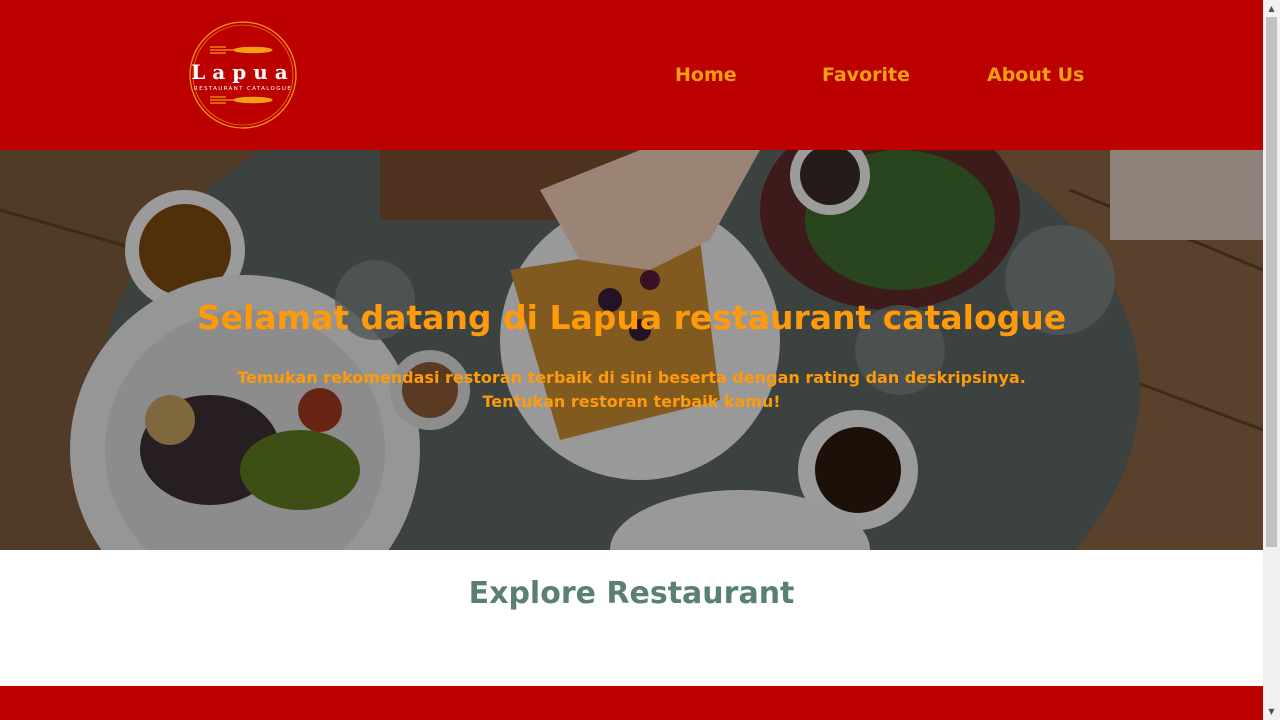  What do you see at coordinates (706, 75) in the screenshot?
I see `nav-home-link: Home` at bounding box center [706, 75].